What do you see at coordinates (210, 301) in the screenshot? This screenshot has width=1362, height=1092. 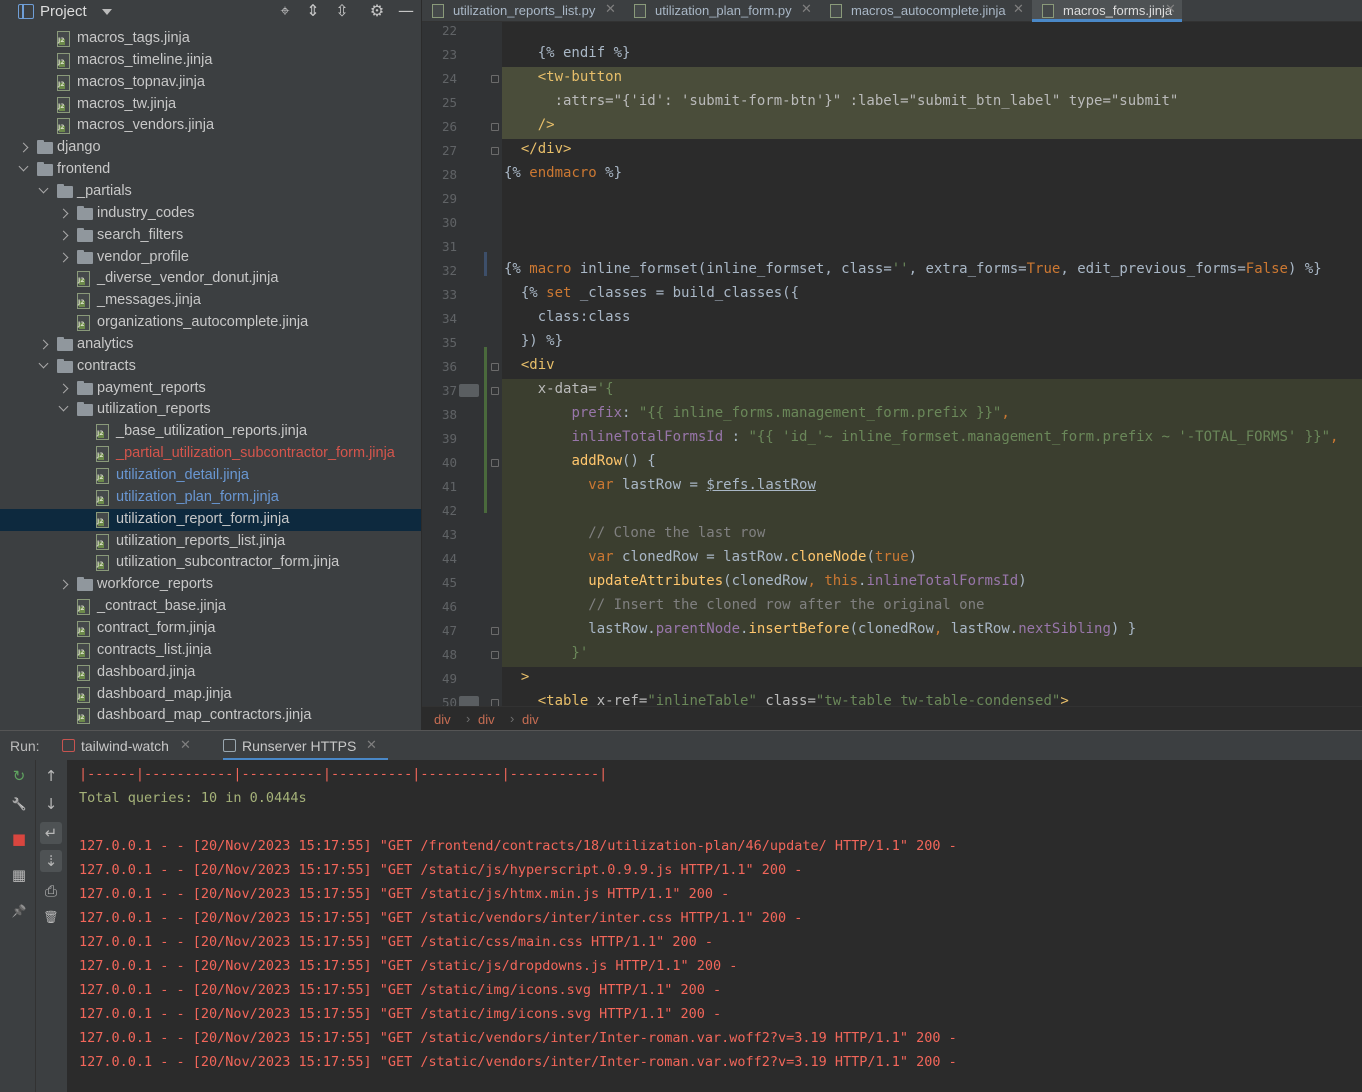 I see `tree-file: _messages.jinja` at bounding box center [210, 301].